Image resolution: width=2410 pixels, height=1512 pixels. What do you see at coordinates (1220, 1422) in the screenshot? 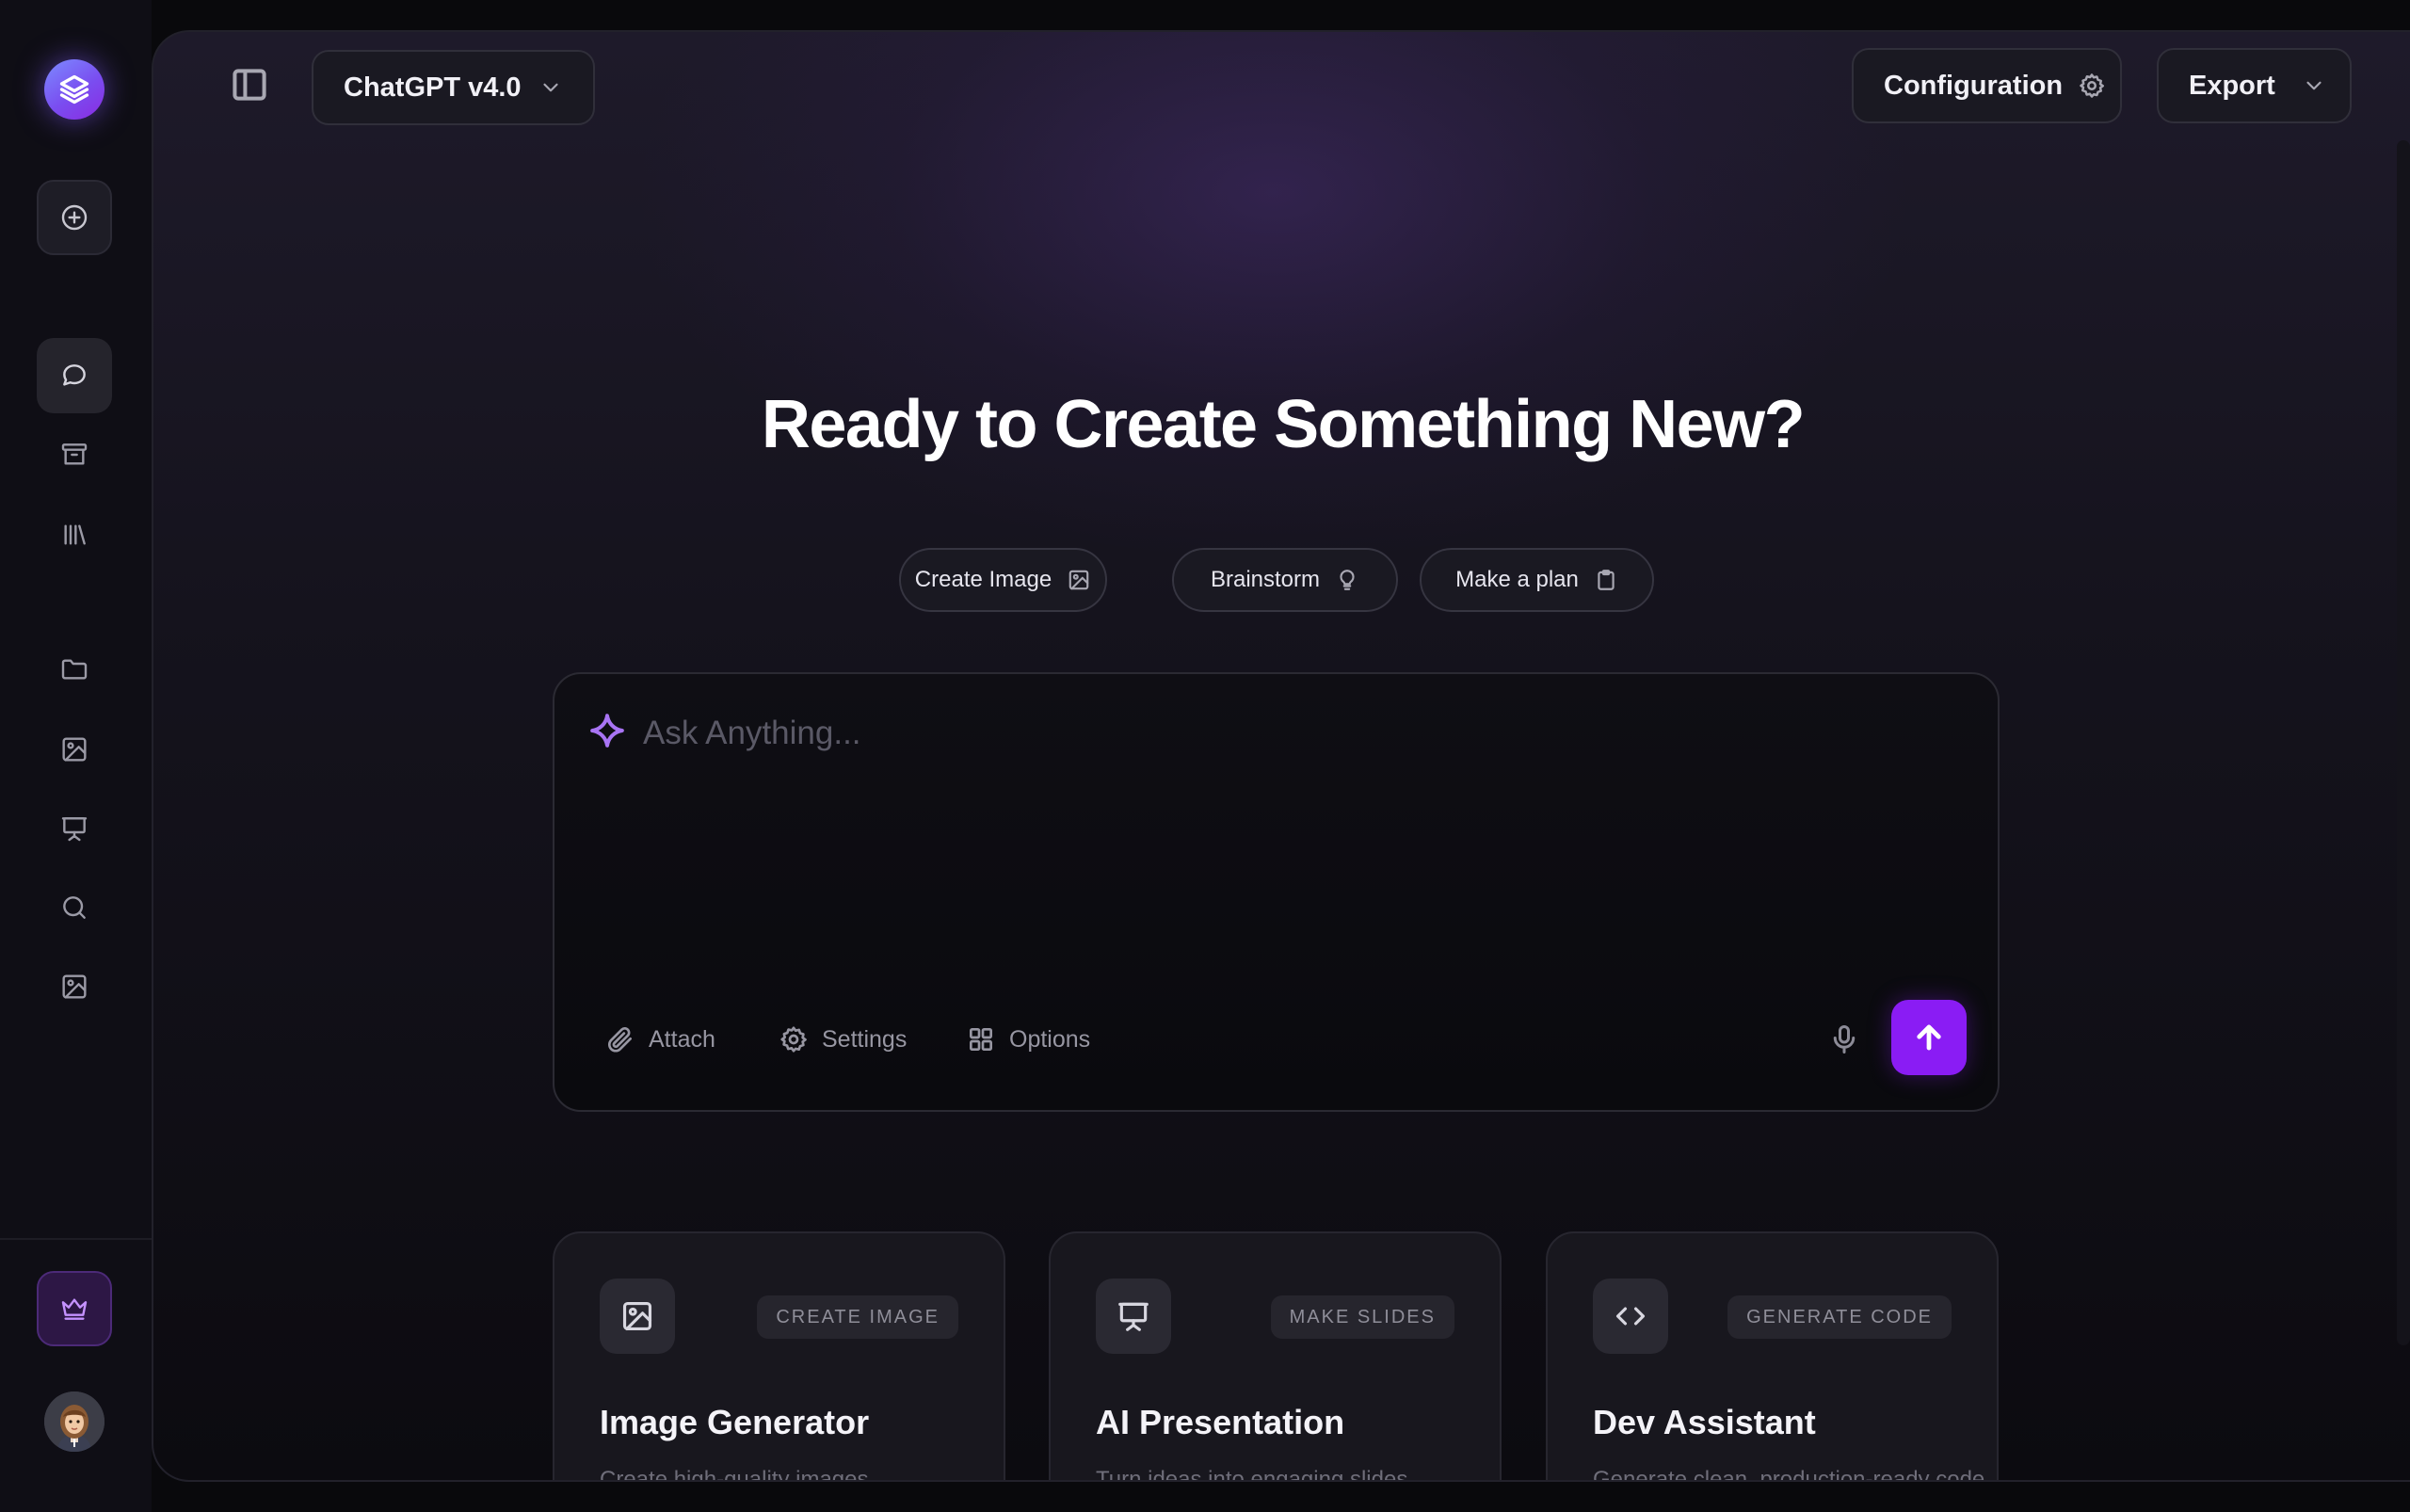
I see `card-title: AI Presentation` at bounding box center [1220, 1422].